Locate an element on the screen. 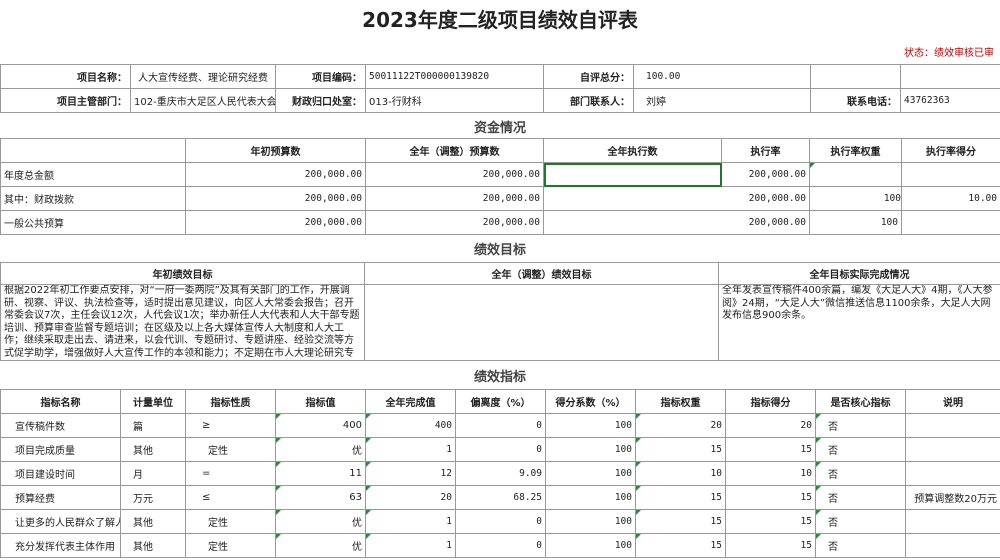  indicator-score: 10 is located at coordinates (770, 473).